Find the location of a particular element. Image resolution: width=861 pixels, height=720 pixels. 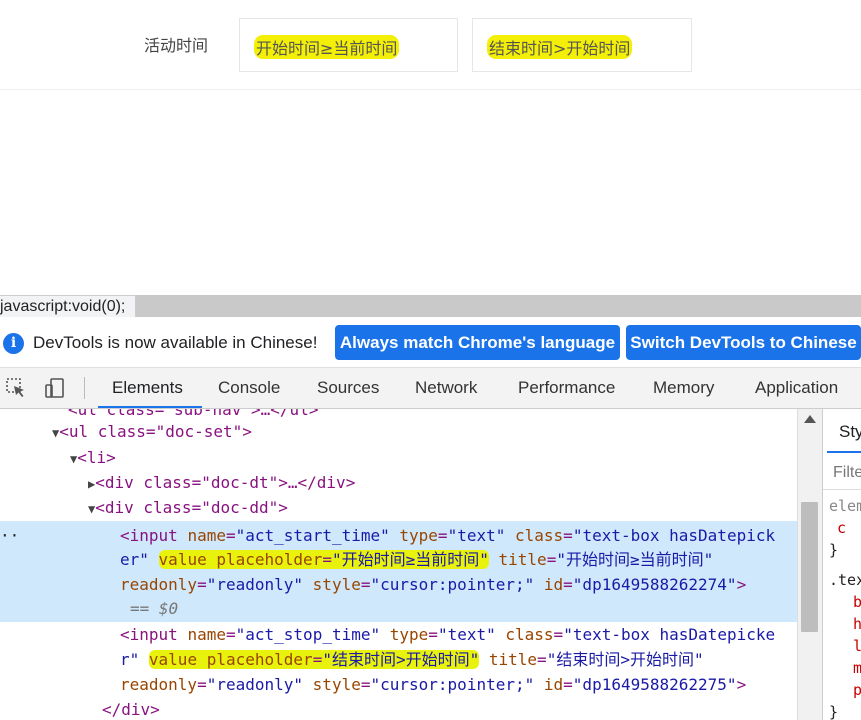

always-match-language-button: Always match Chrome's language is located at coordinates (477, 342).